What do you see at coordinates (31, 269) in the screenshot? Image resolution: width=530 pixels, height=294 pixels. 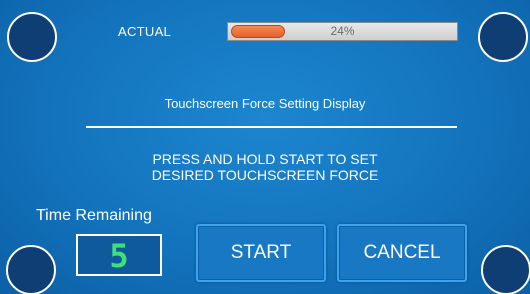 I see `corner-target-bottom-left` at bounding box center [31, 269].